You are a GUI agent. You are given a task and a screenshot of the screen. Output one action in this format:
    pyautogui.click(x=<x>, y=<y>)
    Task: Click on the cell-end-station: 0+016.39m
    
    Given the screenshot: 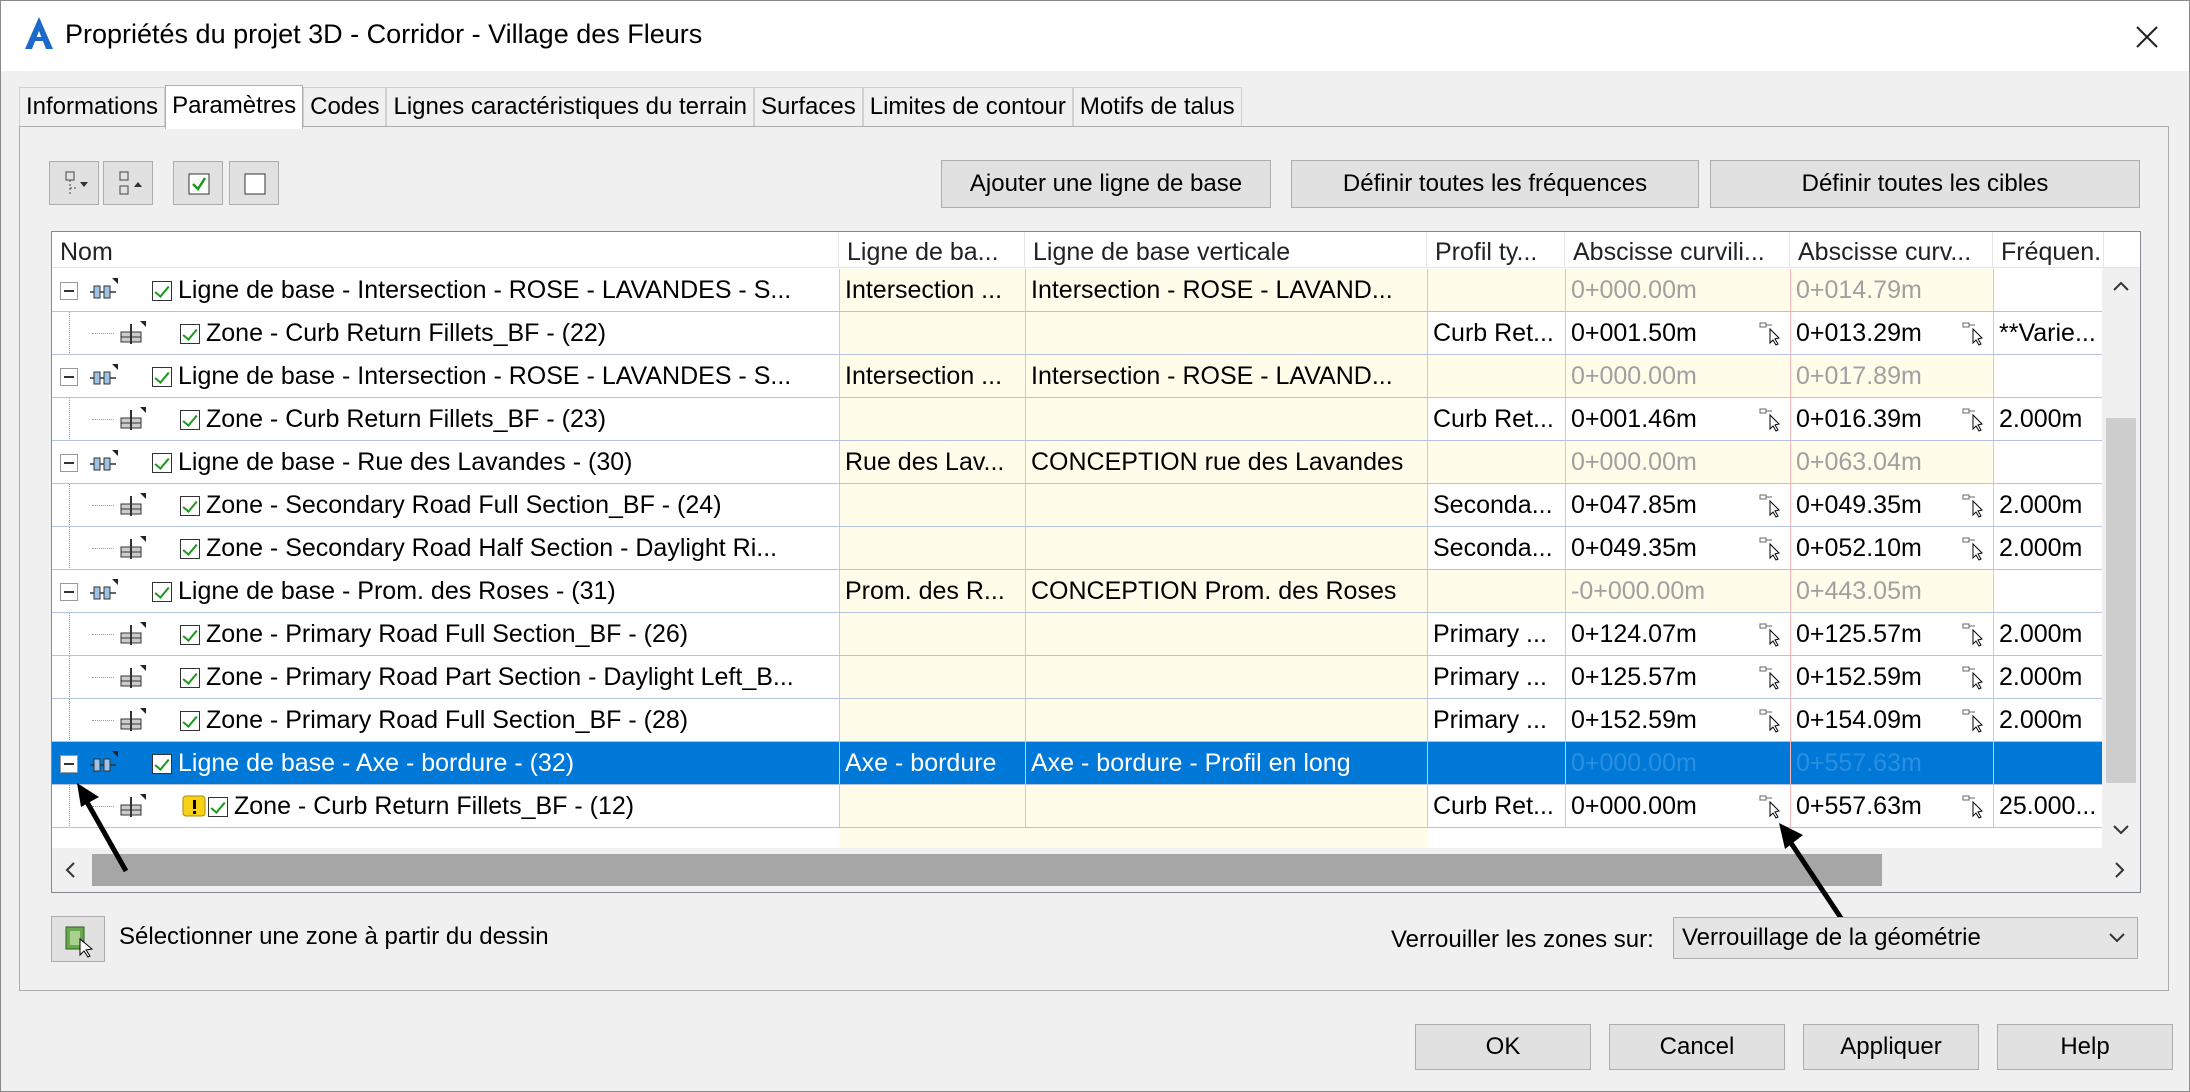 What is the action you would take?
    pyautogui.click(x=1891, y=419)
    